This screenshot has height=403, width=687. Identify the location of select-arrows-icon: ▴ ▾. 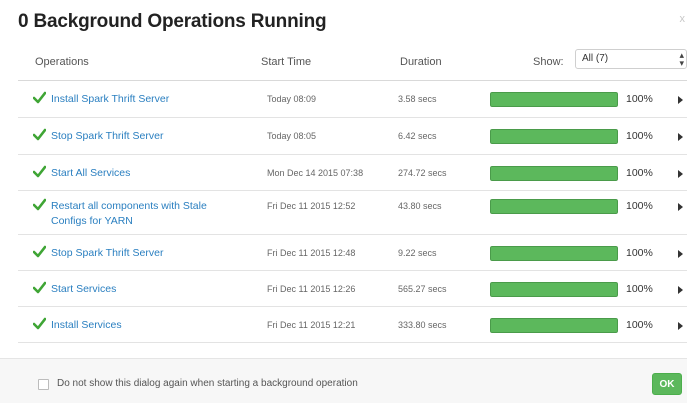
(681, 59).